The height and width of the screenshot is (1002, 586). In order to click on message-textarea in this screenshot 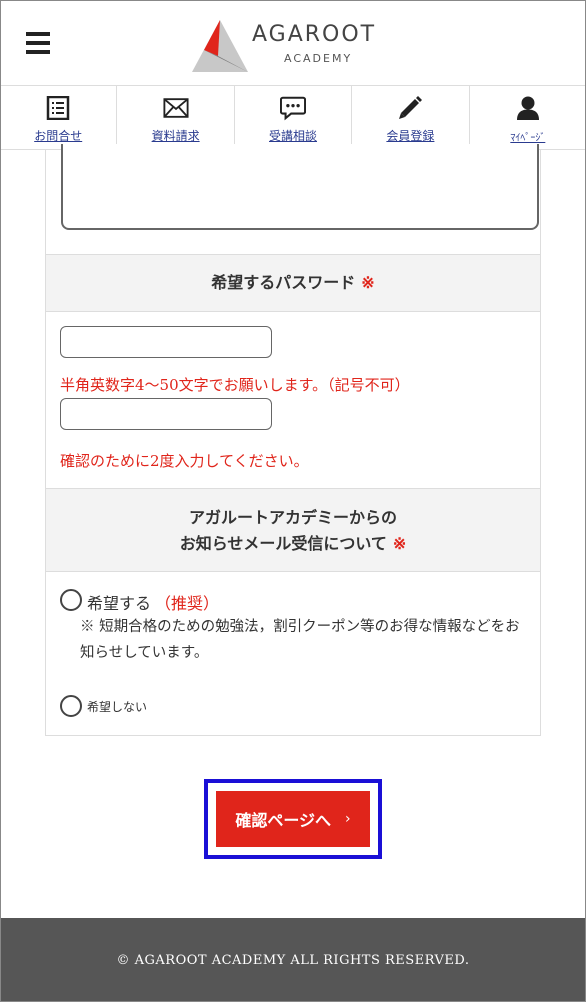, I will do `click(300, 187)`.